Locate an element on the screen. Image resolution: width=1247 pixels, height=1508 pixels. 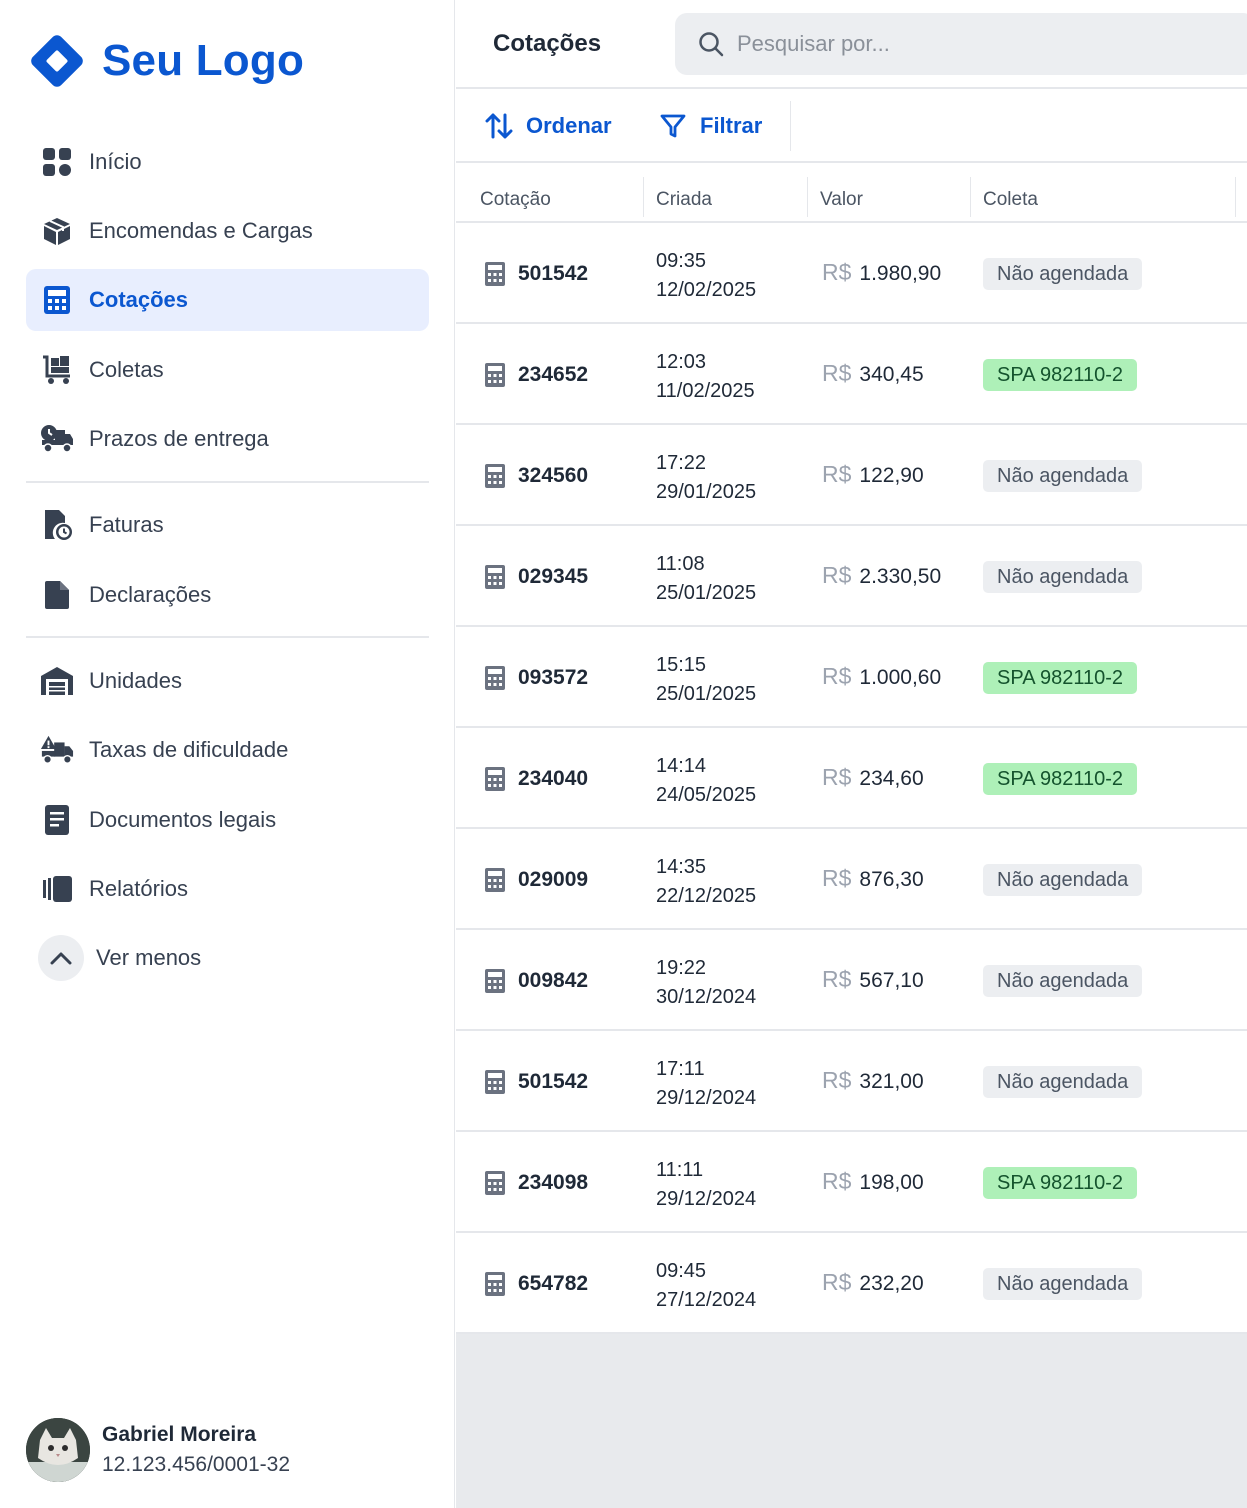
value-amount: 1.000,60 is located at coordinates (900, 677).